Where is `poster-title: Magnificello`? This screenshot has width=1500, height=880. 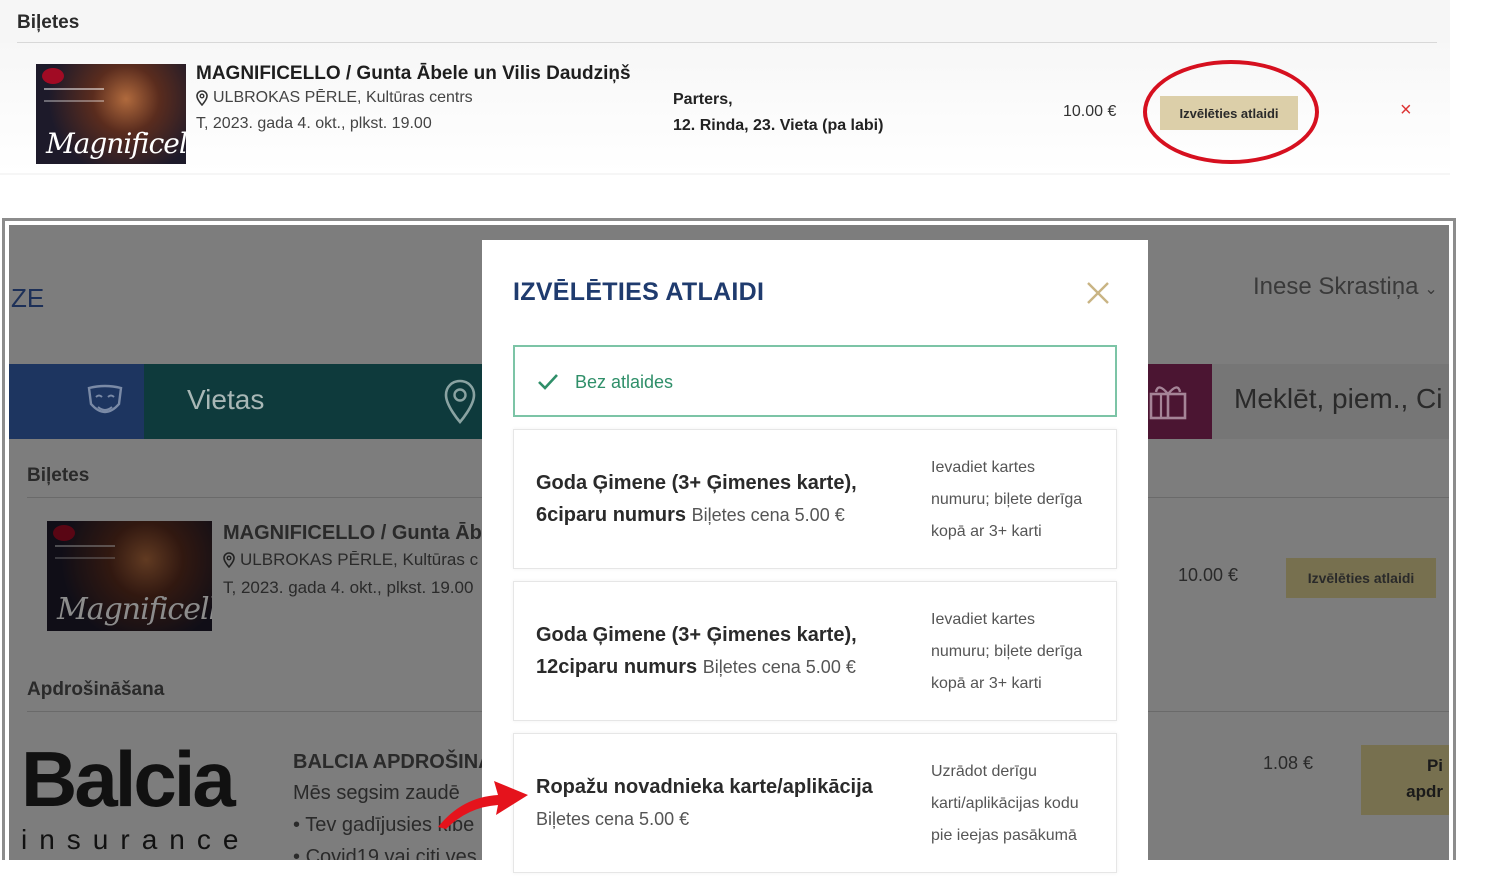 poster-title: Magnificello is located at coordinates (116, 143).